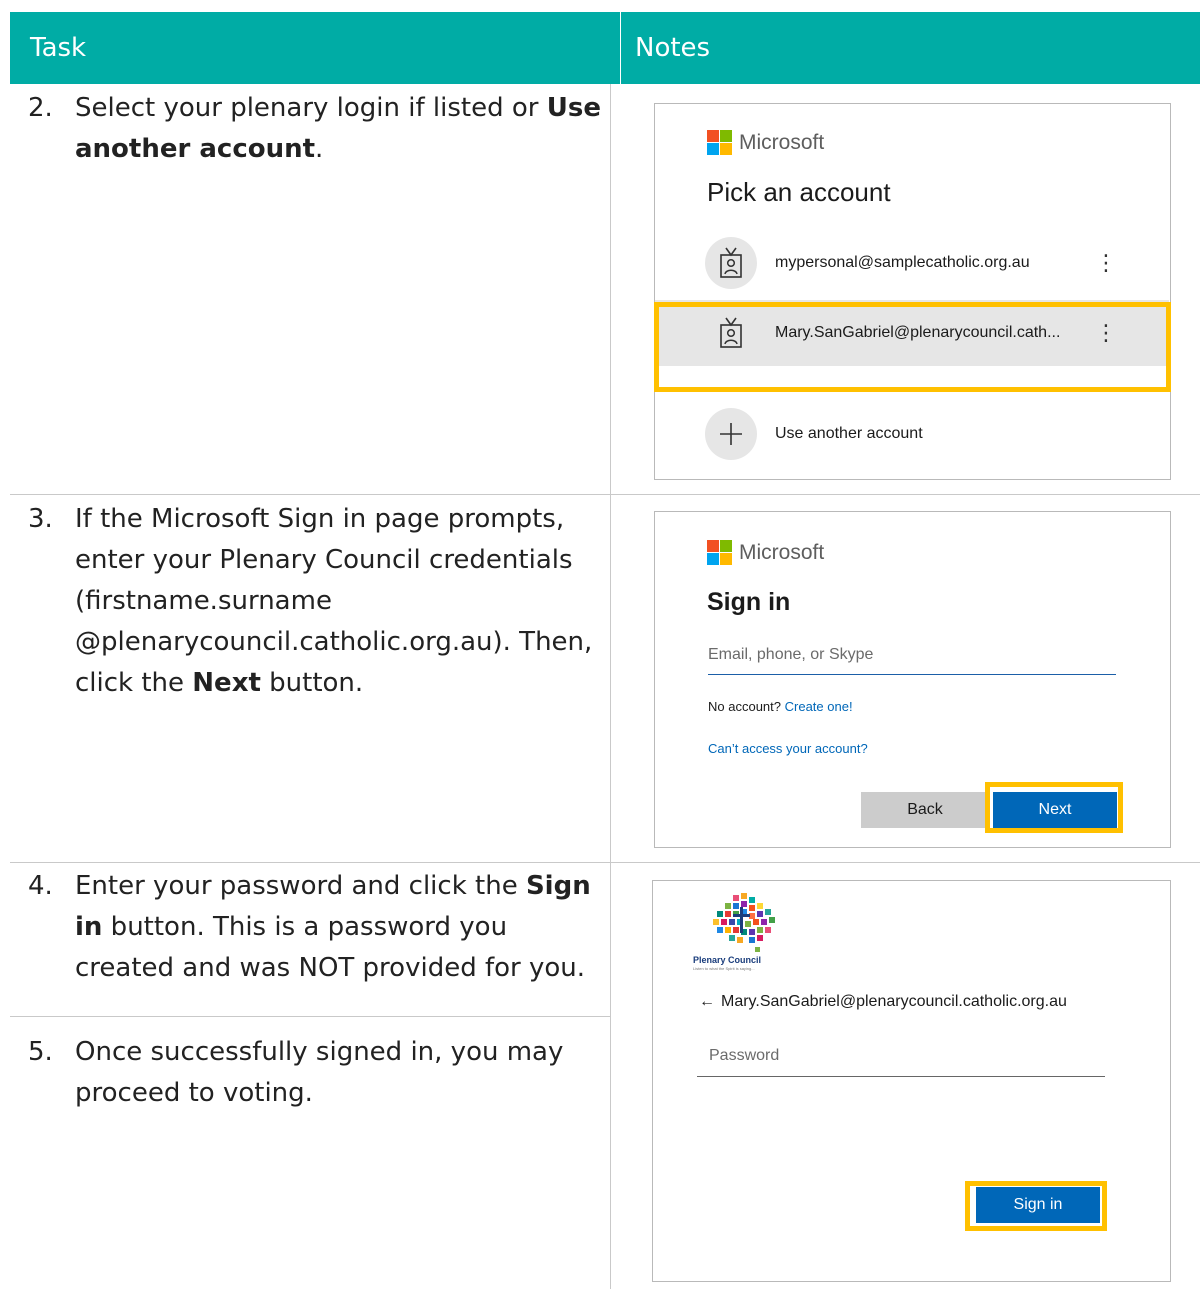 This screenshot has height=1289, width=1200. Describe the element at coordinates (912, 658) in the screenshot. I see `email-field: Email, phone, or Skype` at that location.